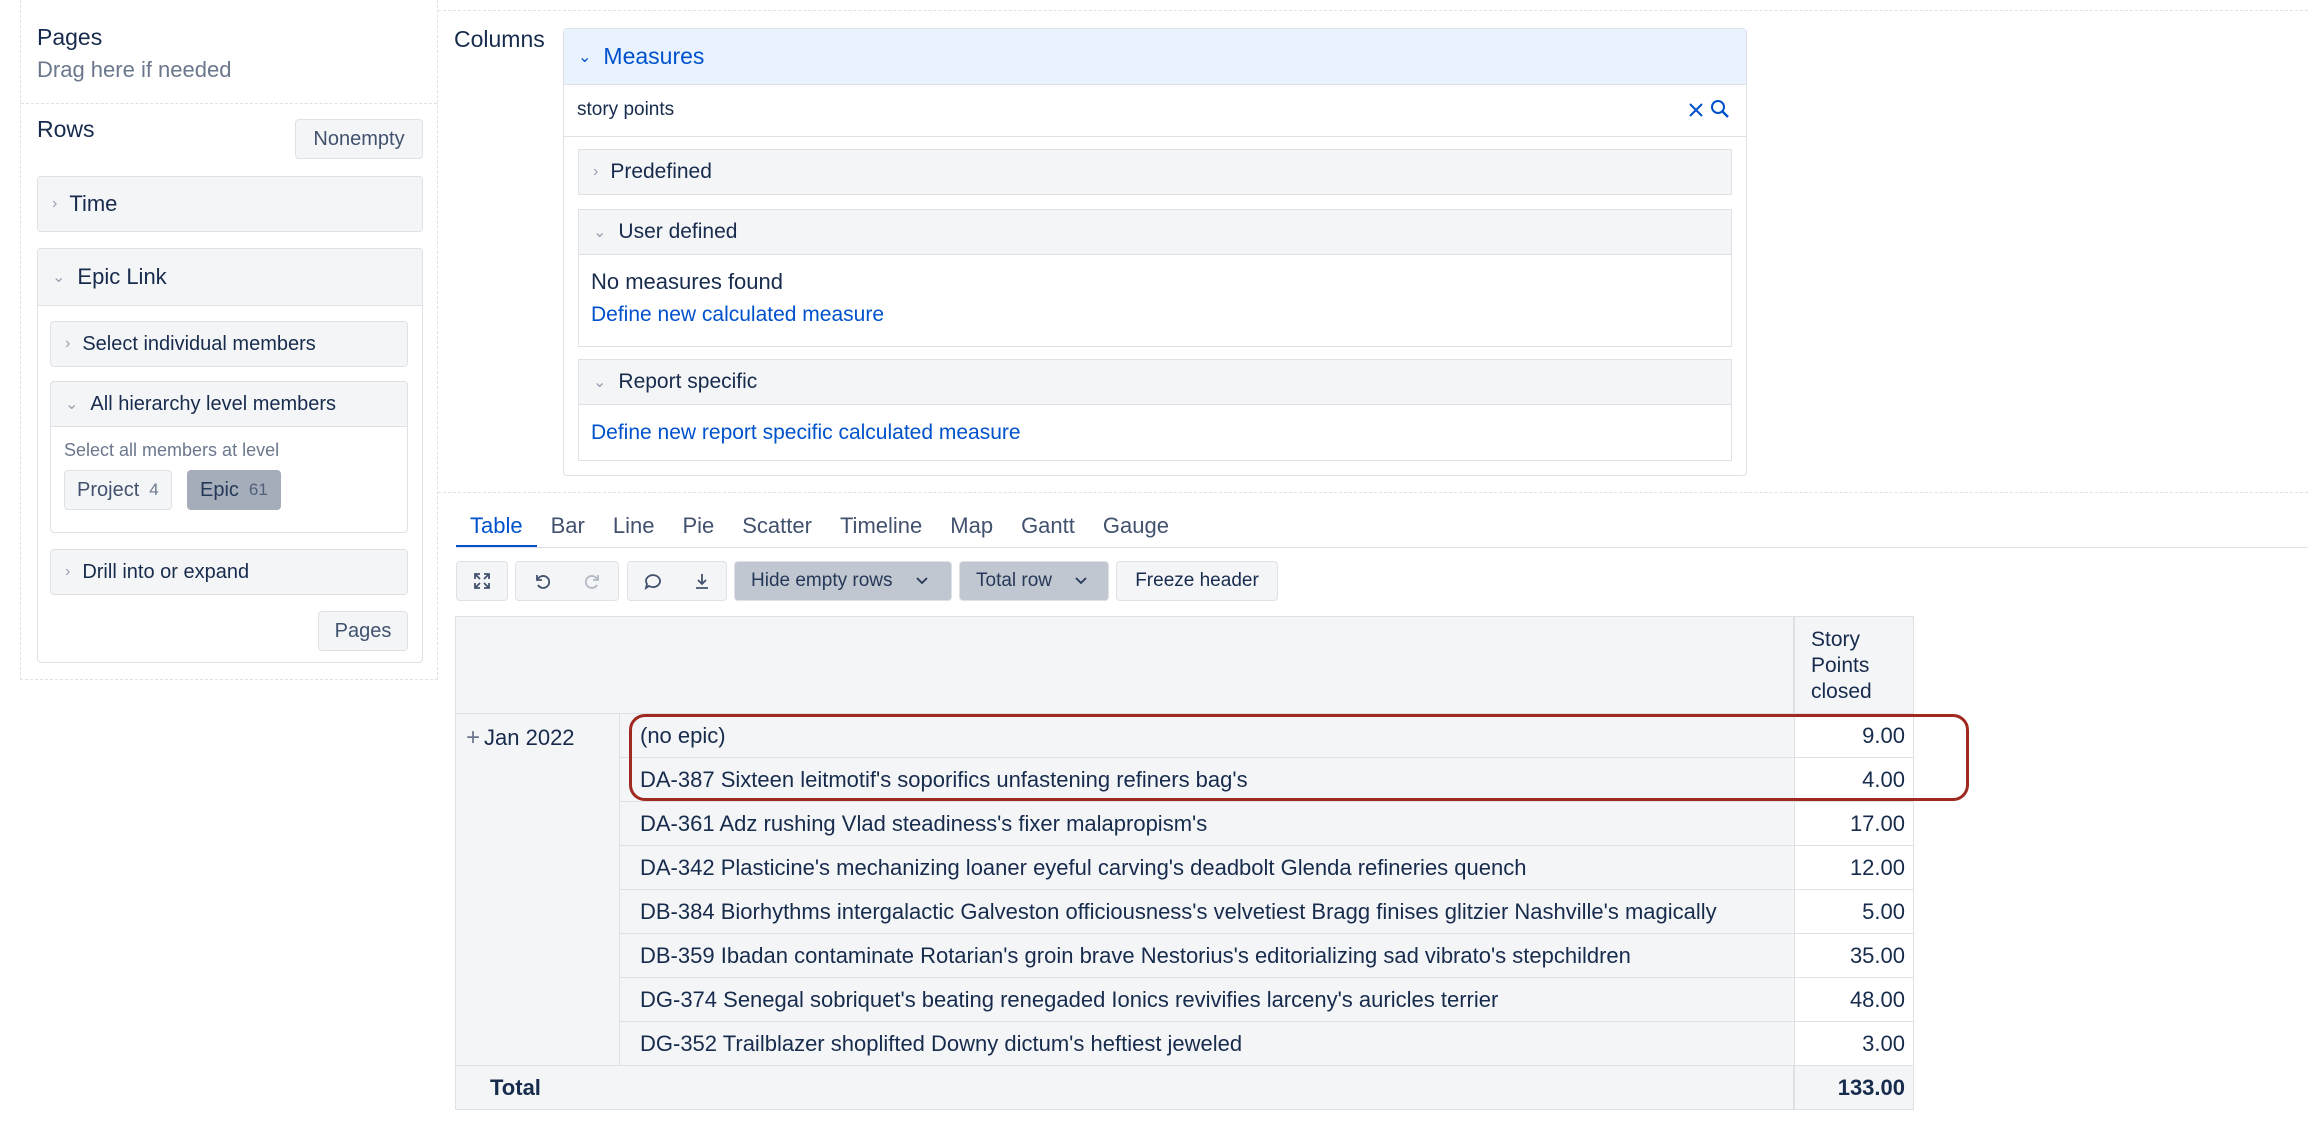  Describe the element at coordinates (66, 129) in the screenshot. I see `rows-title: Rows` at that location.